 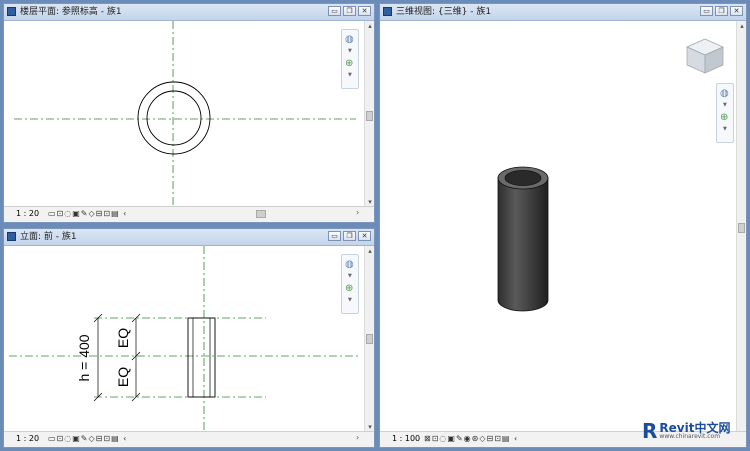 I want to click on plan-vertical-scrollbar: ▴ ▾, so click(x=369, y=114).